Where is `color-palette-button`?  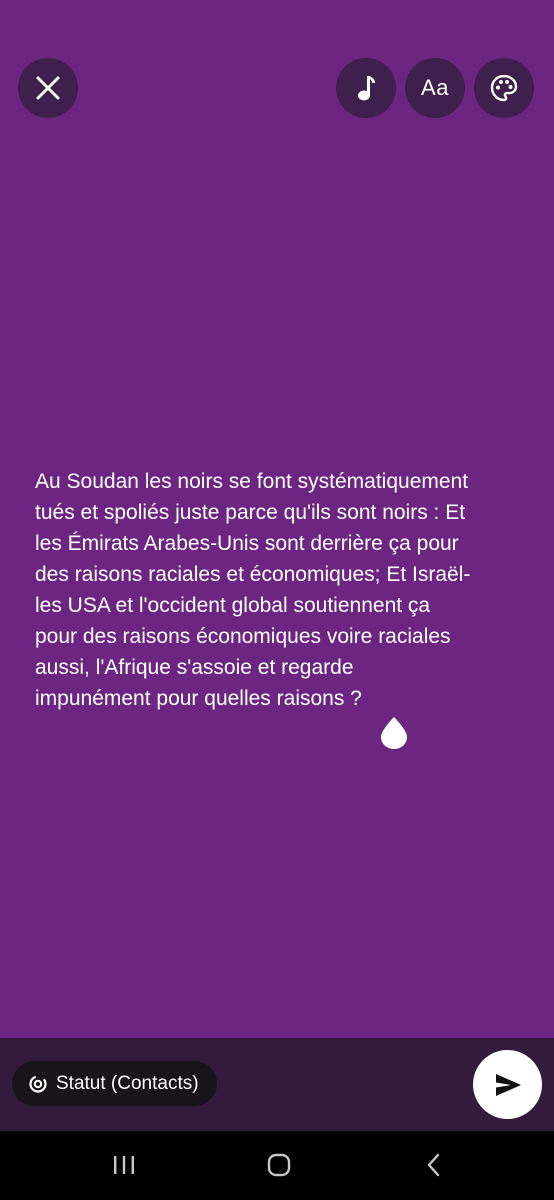
color-palette-button is located at coordinates (504, 88).